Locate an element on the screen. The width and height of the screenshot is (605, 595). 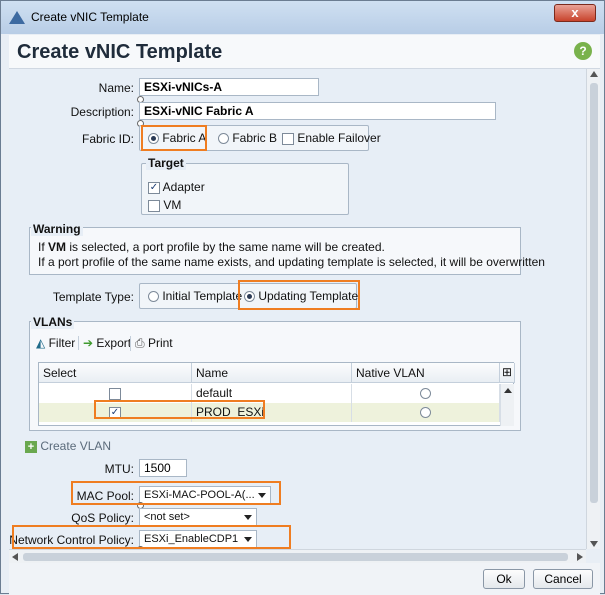
window-title: Create vNIC Template is located at coordinates (90, 17).